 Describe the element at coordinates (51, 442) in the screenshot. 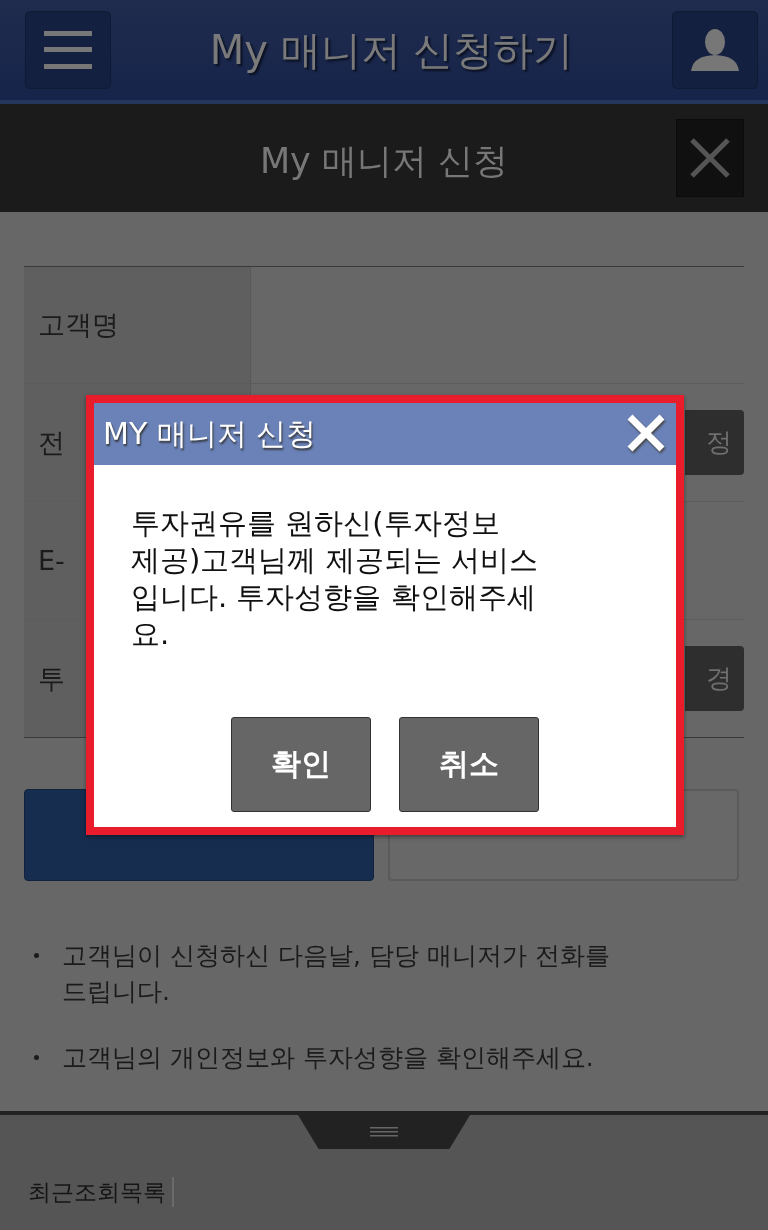

I see `field-label: 전` at that location.